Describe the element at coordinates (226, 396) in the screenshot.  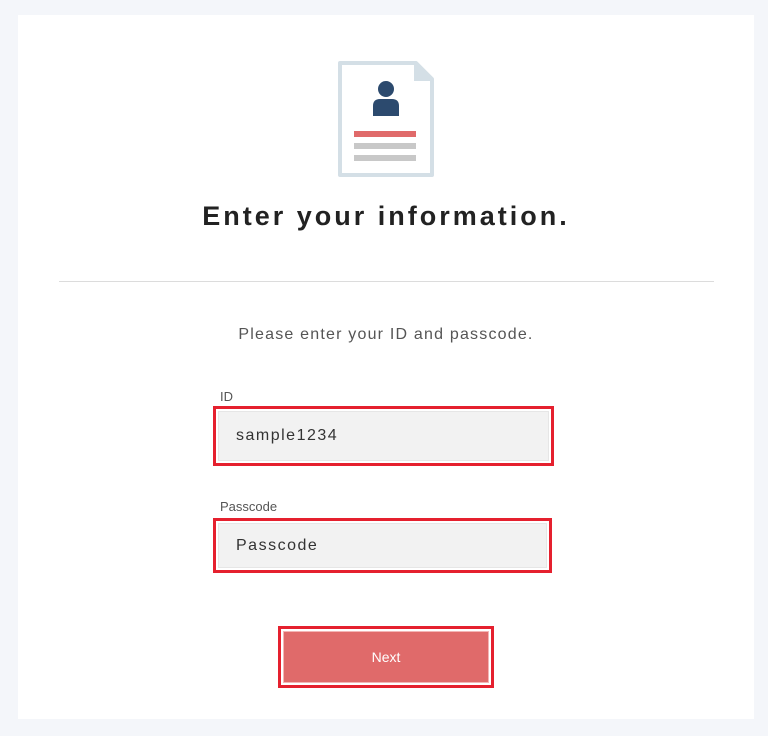
I see `id-label: ID` at that location.